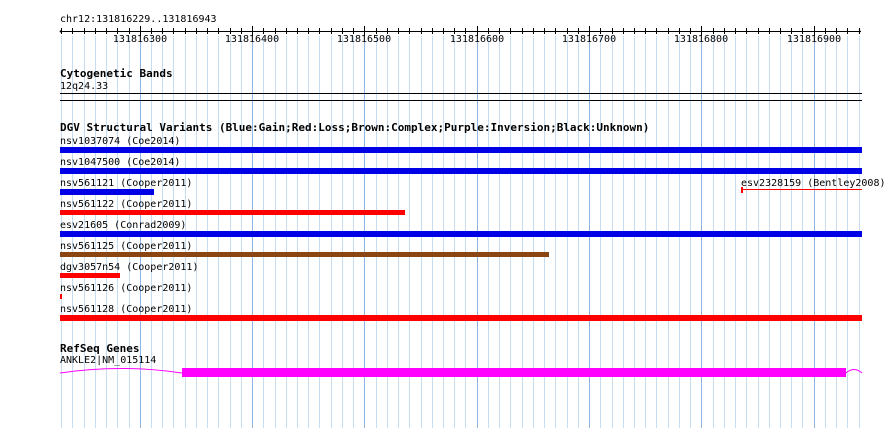 Image resolution: width=890 pixels, height=428 pixels. I want to click on cytoband-line-top, so click(461, 93).